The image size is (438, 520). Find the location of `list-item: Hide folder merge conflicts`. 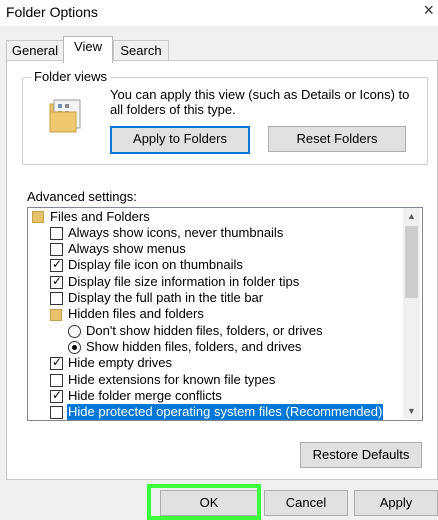

list-item: Hide folder merge conflicts is located at coordinates (145, 396).